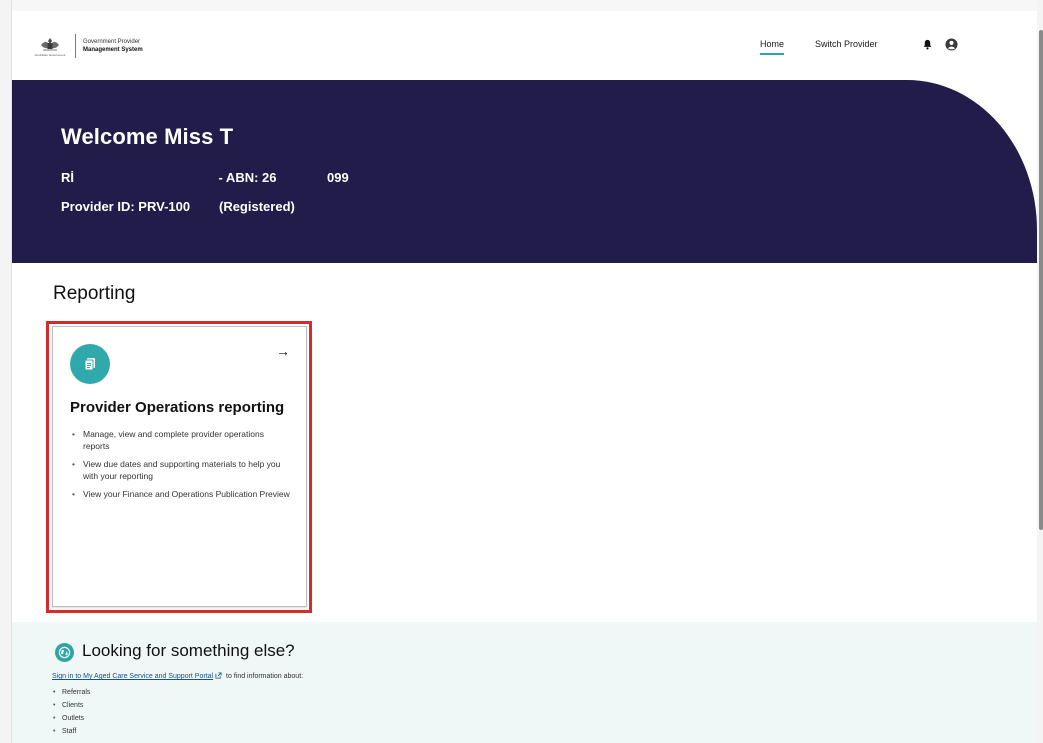 The image size is (1043, 743). Describe the element at coordinates (177, 407) in the screenshot. I see `card-title: Provider Operations reporting` at that location.